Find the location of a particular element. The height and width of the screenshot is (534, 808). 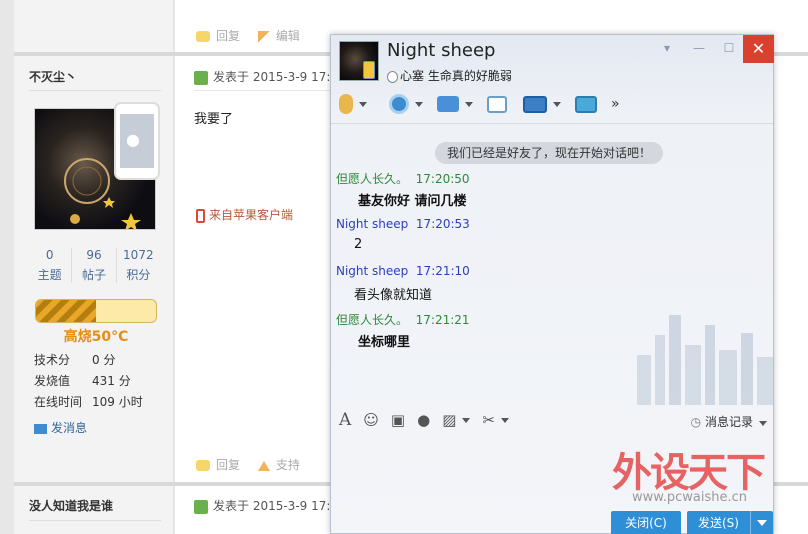

folder-send-icon is located at coordinates (448, 104).